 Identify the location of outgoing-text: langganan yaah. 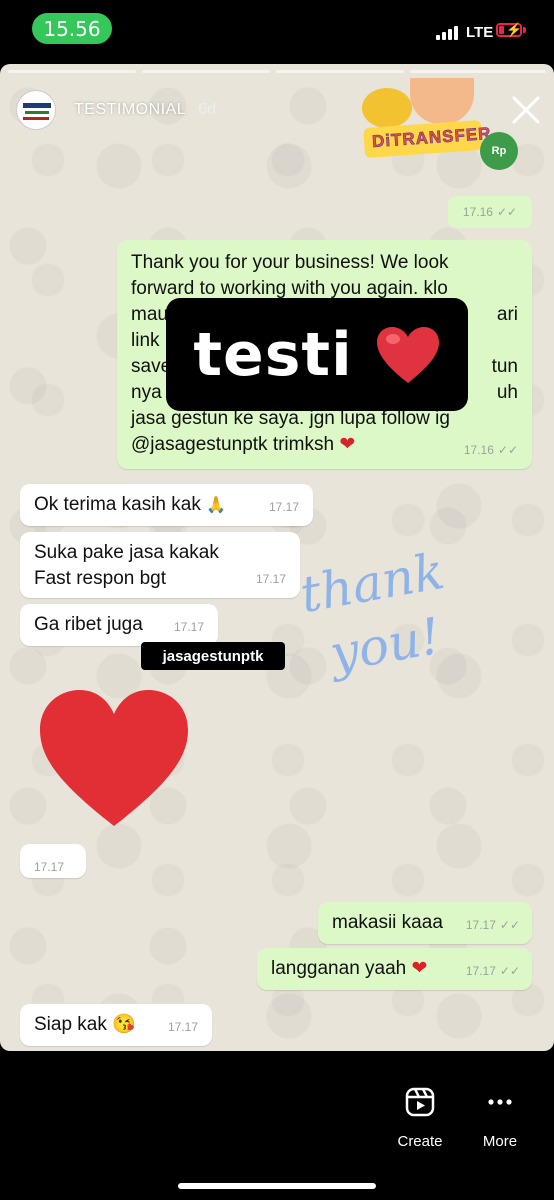
(339, 968).